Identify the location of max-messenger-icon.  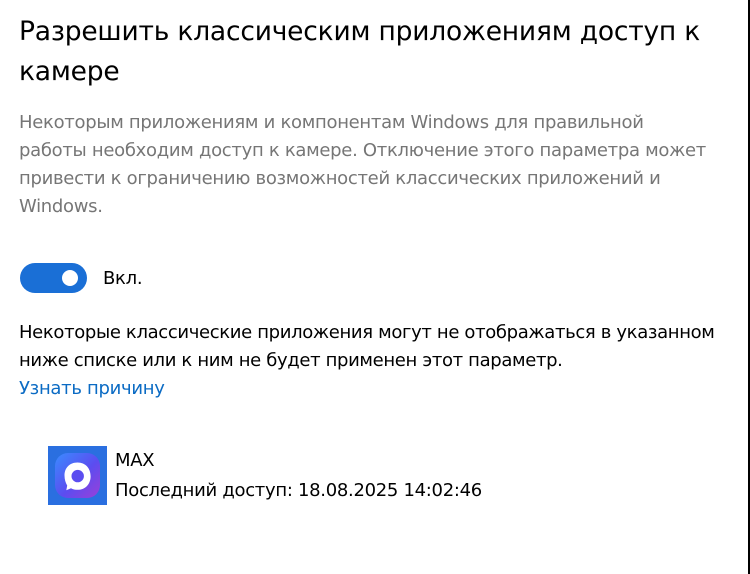
(77, 475).